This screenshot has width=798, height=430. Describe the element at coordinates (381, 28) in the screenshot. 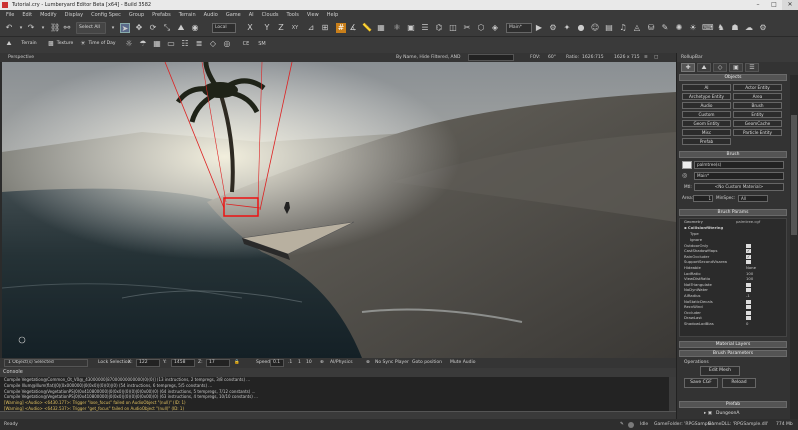

I see `terrain-collision-icon: ▦` at that location.